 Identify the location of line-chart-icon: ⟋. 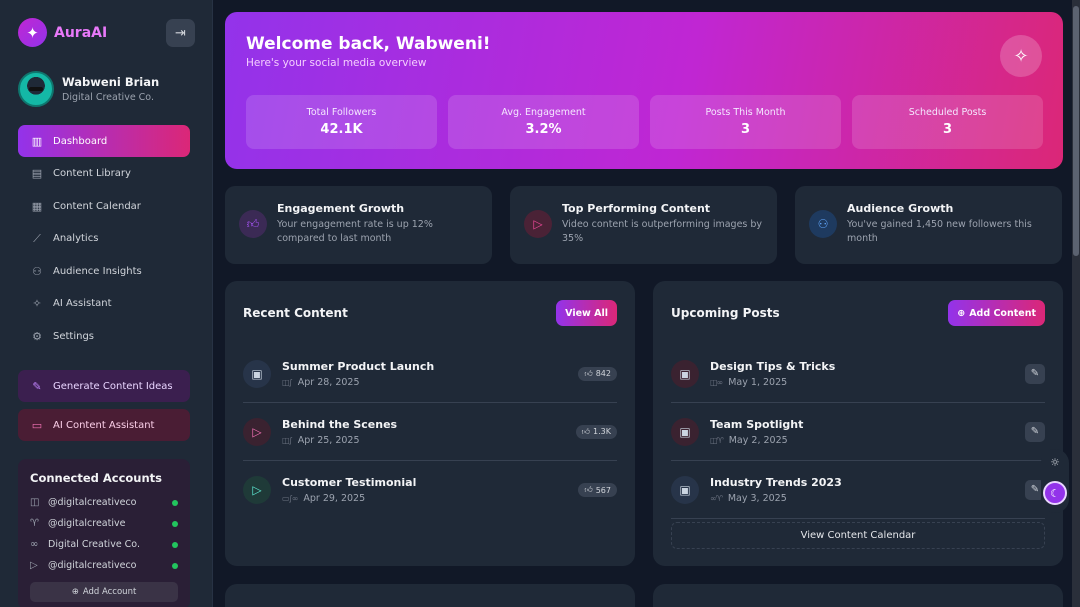
(37, 238).